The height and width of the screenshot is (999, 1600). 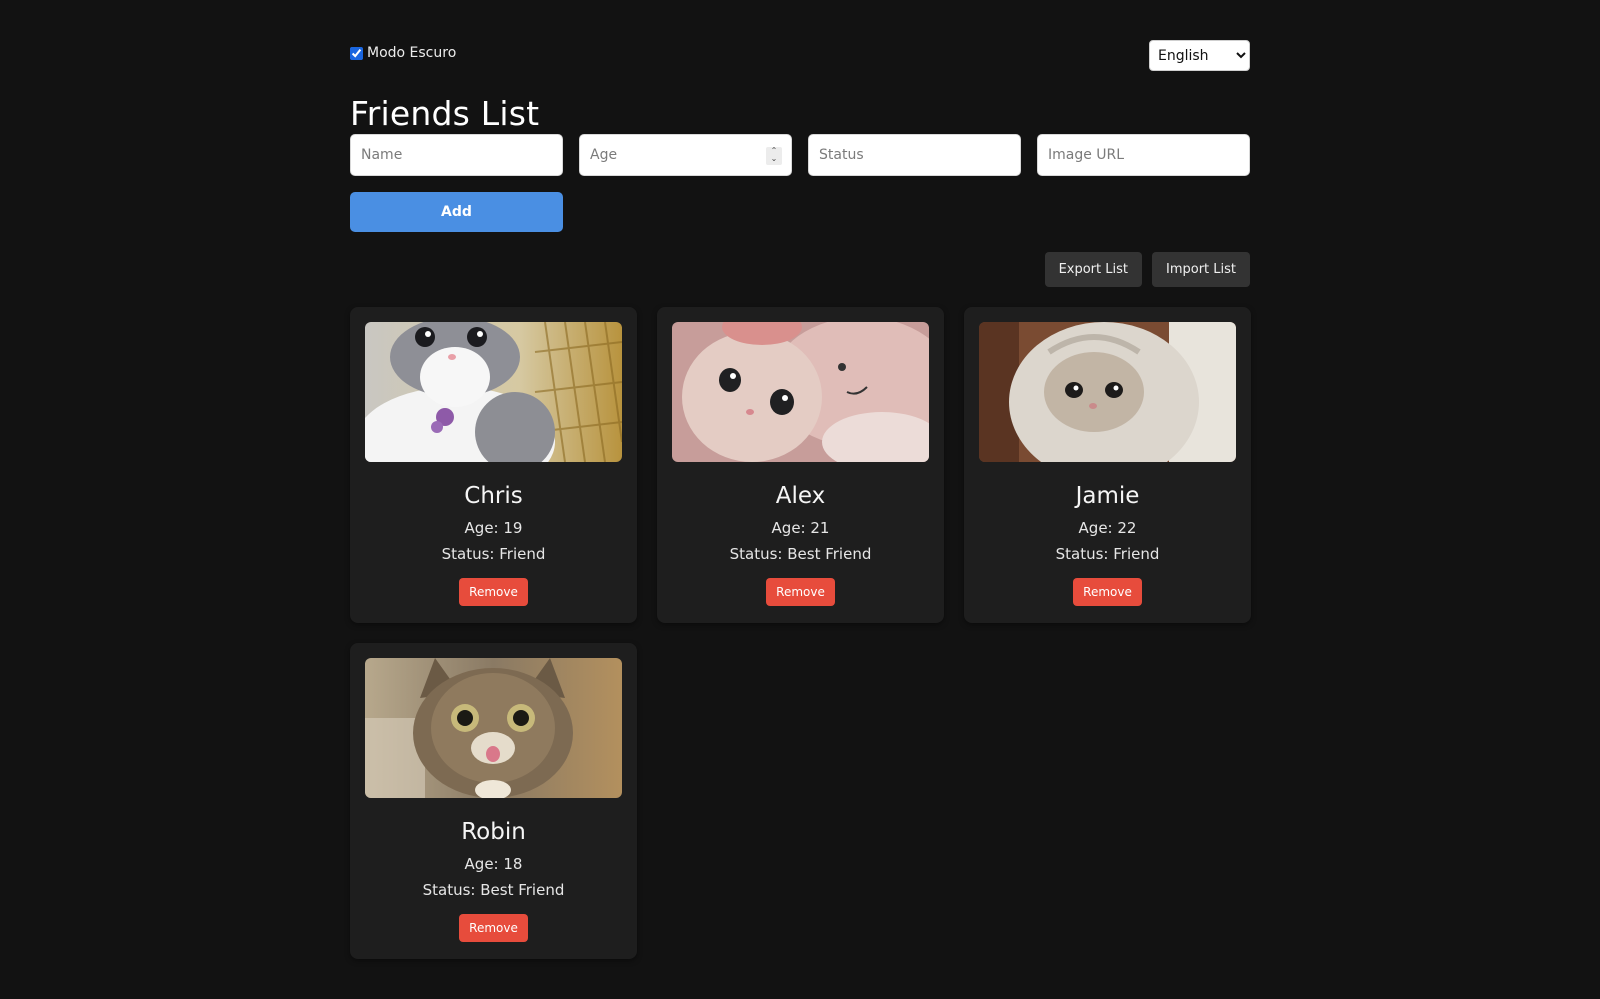 What do you see at coordinates (800, 496) in the screenshot?
I see `friend-name: Alex` at bounding box center [800, 496].